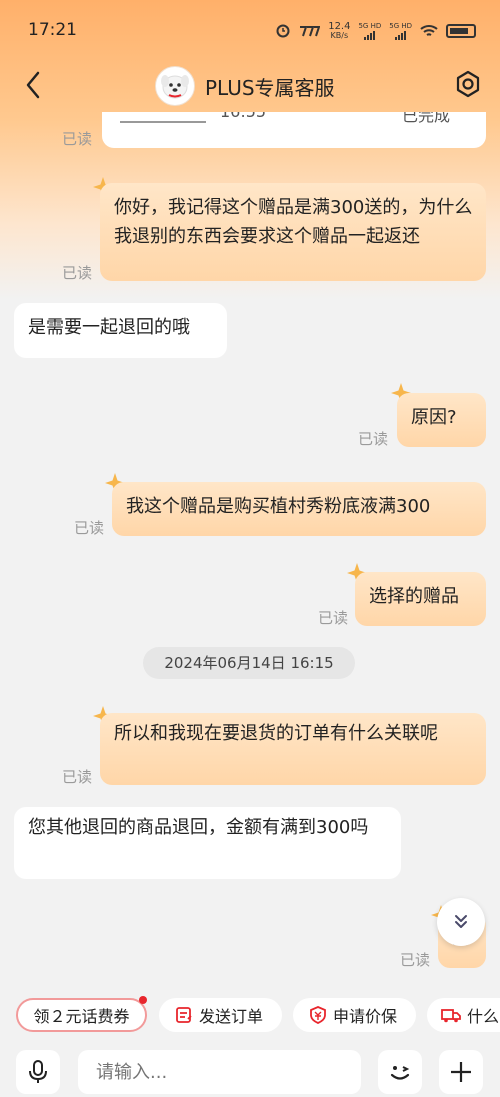  What do you see at coordinates (270, 87) in the screenshot?
I see `chat-title: PLUS专属客服` at bounding box center [270, 87].